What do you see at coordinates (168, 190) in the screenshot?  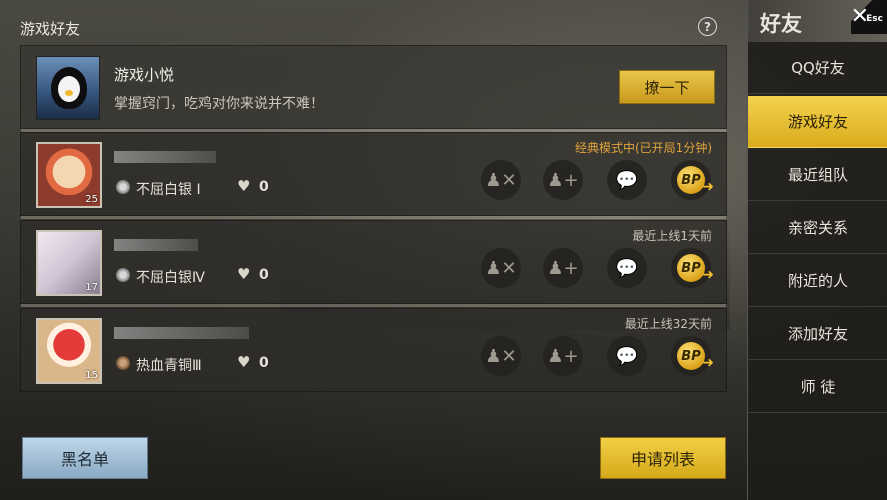 I see `rank-label: 不屈白银 Ⅰ` at bounding box center [168, 190].